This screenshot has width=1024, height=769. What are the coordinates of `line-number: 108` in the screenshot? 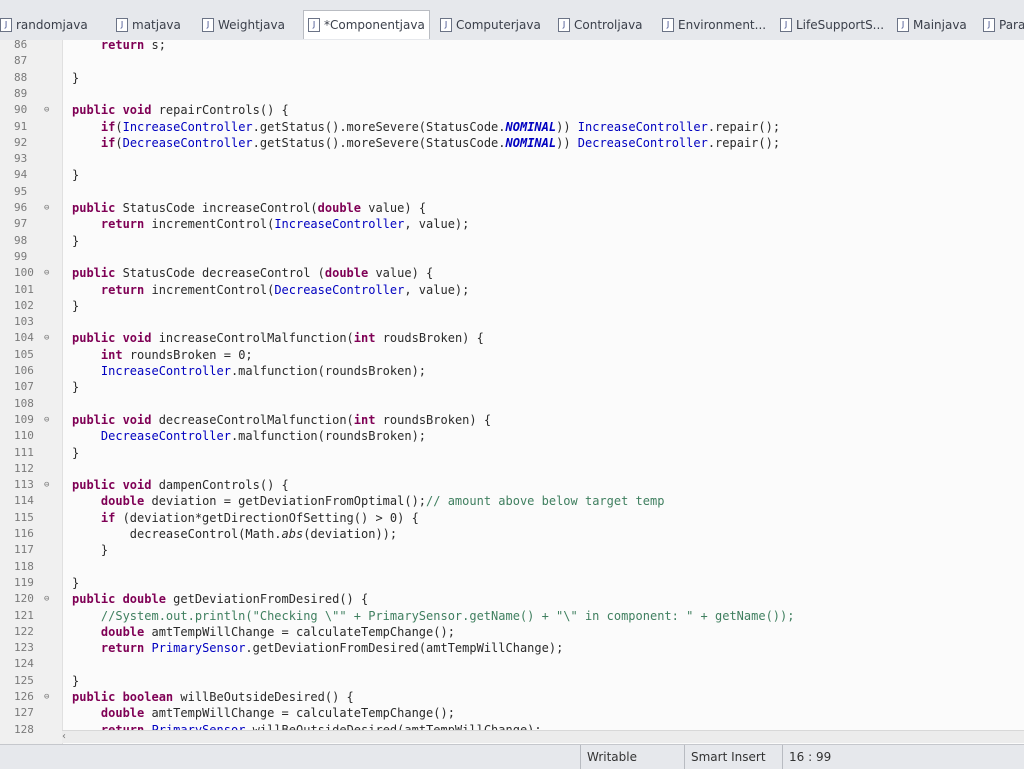 It's located at (24, 403).